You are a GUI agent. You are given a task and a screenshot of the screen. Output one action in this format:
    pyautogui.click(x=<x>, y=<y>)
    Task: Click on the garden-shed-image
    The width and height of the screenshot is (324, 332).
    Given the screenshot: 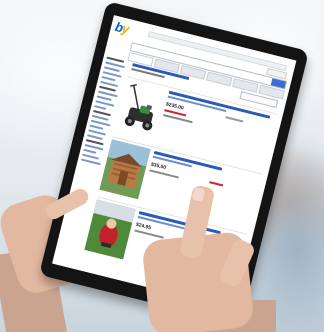 What is the action you would take?
    pyautogui.click(x=125, y=169)
    